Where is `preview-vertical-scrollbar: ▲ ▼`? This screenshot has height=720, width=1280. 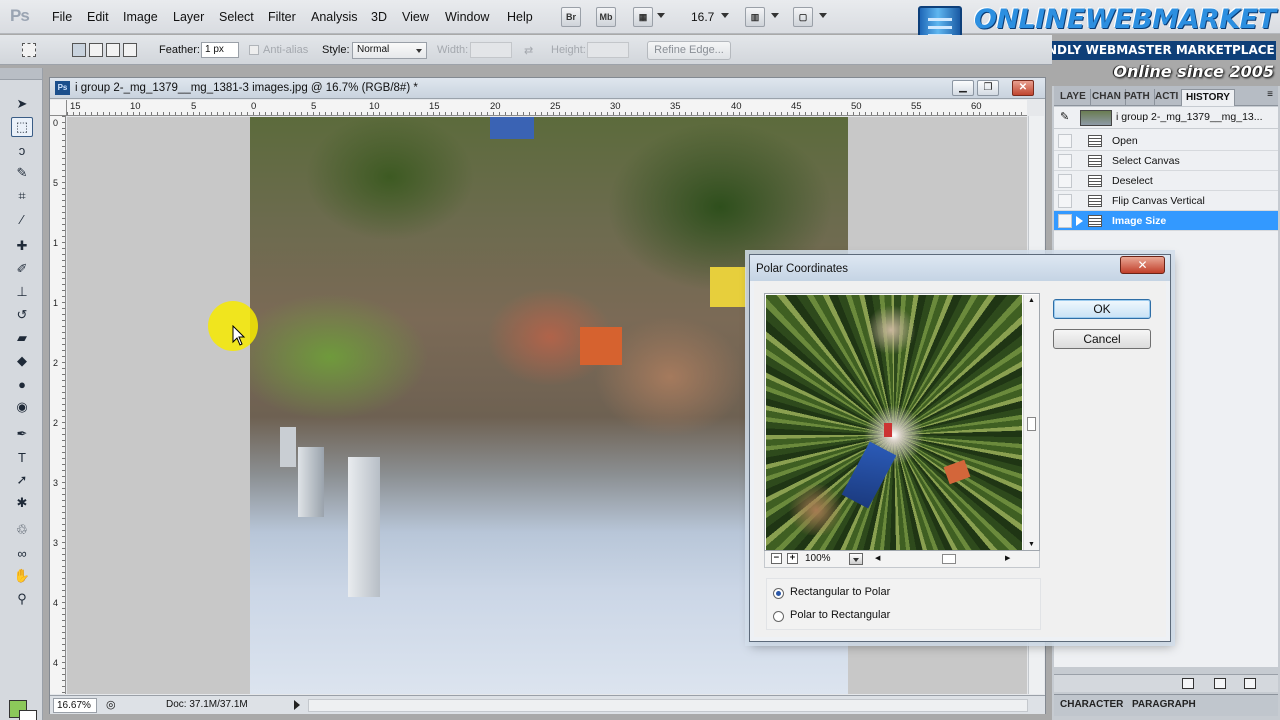
preview-vertical-scrollbar: ▲ ▼ is located at coordinates (1031, 422).